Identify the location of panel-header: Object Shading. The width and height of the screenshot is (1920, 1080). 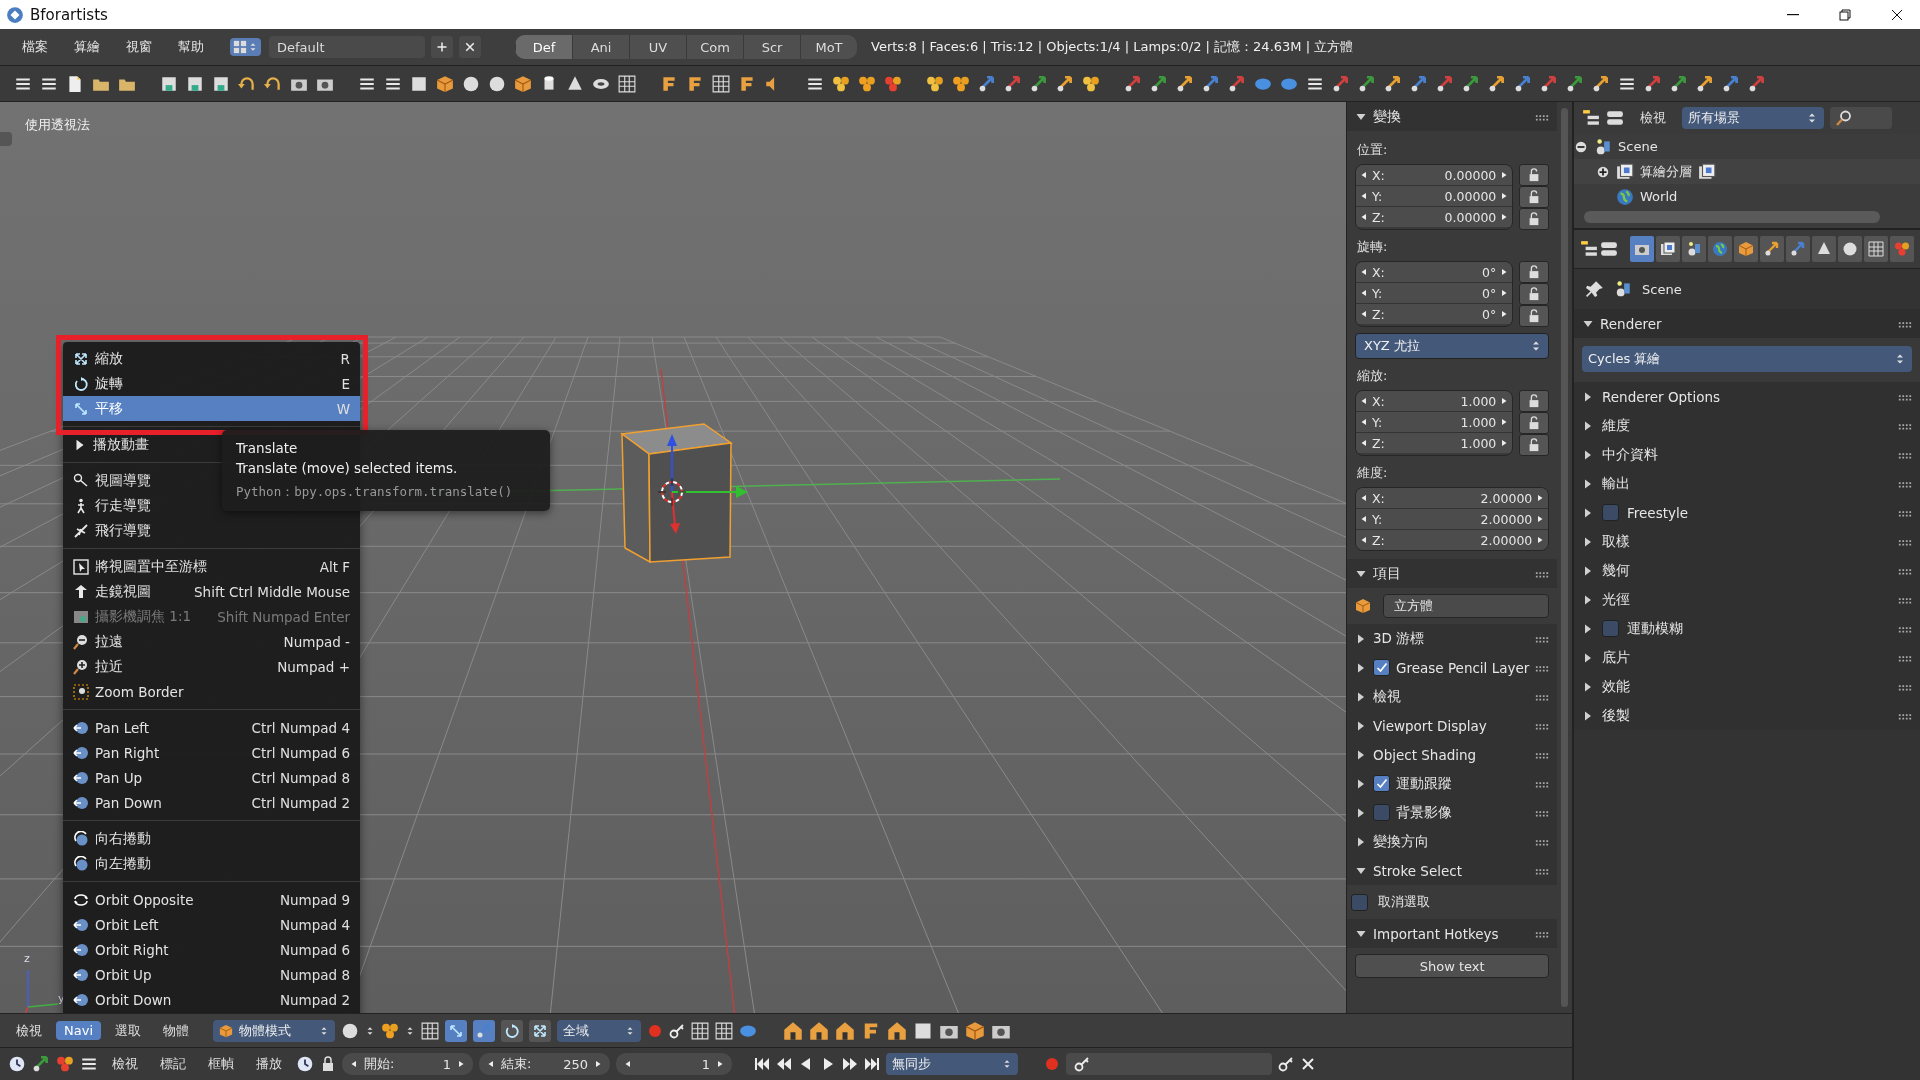
(1452, 754).